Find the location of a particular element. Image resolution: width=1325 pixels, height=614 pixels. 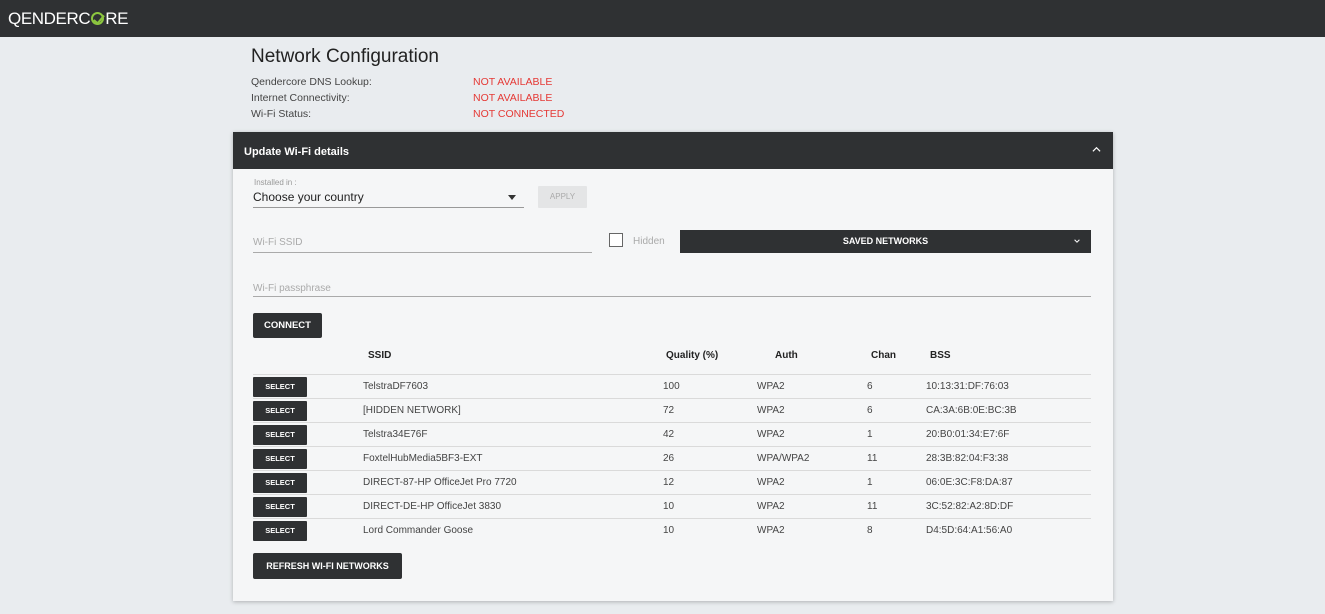

network-ssid: DIRECT-DE-HP OfficeJet 3830 is located at coordinates (432, 506).